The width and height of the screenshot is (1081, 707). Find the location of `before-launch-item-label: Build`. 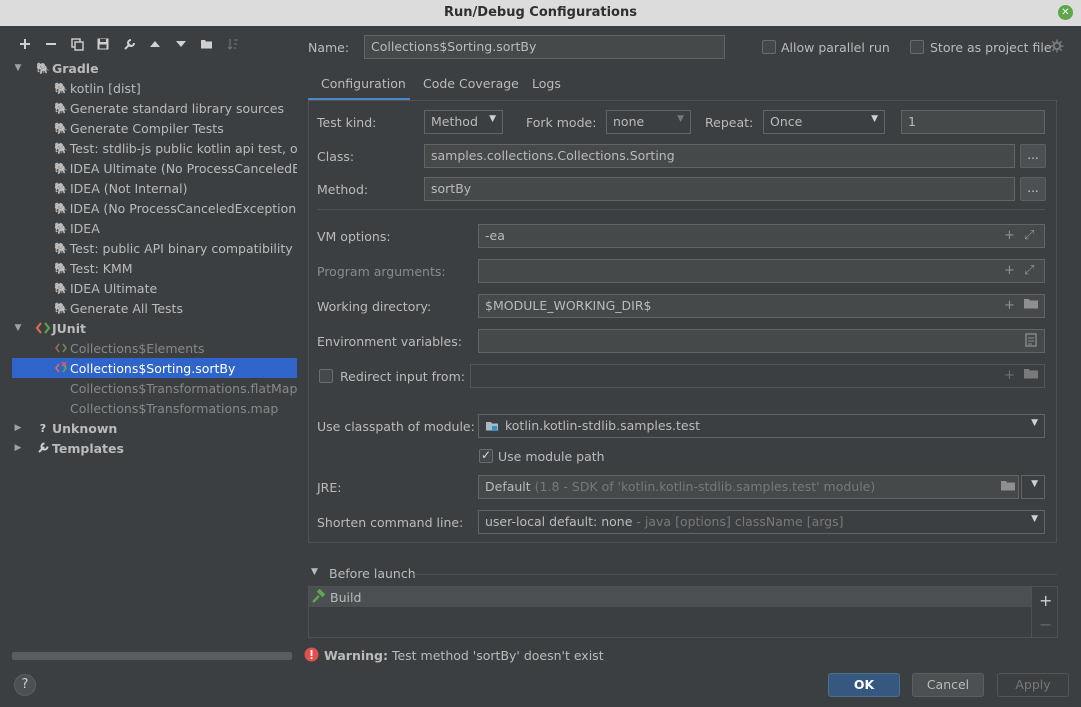

before-launch-item-label: Build is located at coordinates (346, 597).